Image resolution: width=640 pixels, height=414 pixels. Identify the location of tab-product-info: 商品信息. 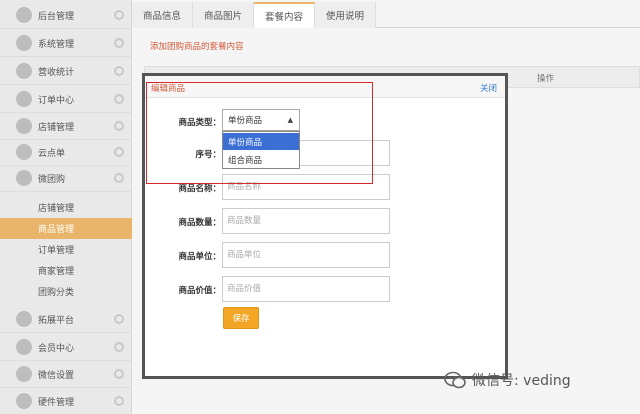
(163, 15).